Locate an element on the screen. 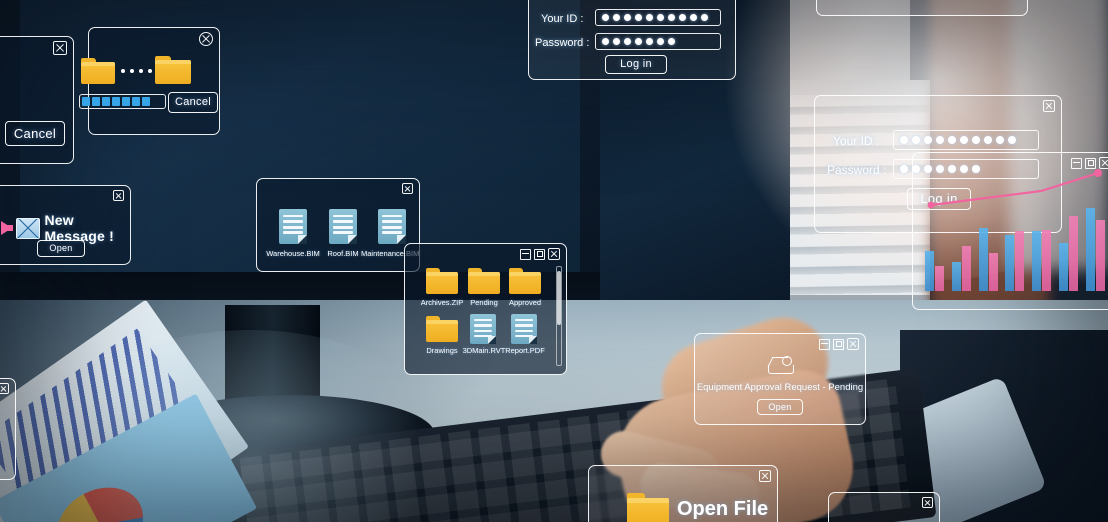 The height and width of the screenshot is (522, 1108). window-open-file: Open File ? is located at coordinates (683, 493).